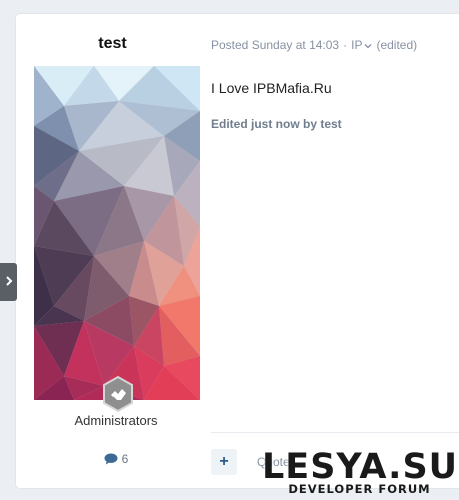 The width and height of the screenshot is (459, 500). What do you see at coordinates (271, 88) in the screenshot?
I see `post-body-text: I Love IPBMafia.Ru` at bounding box center [271, 88].